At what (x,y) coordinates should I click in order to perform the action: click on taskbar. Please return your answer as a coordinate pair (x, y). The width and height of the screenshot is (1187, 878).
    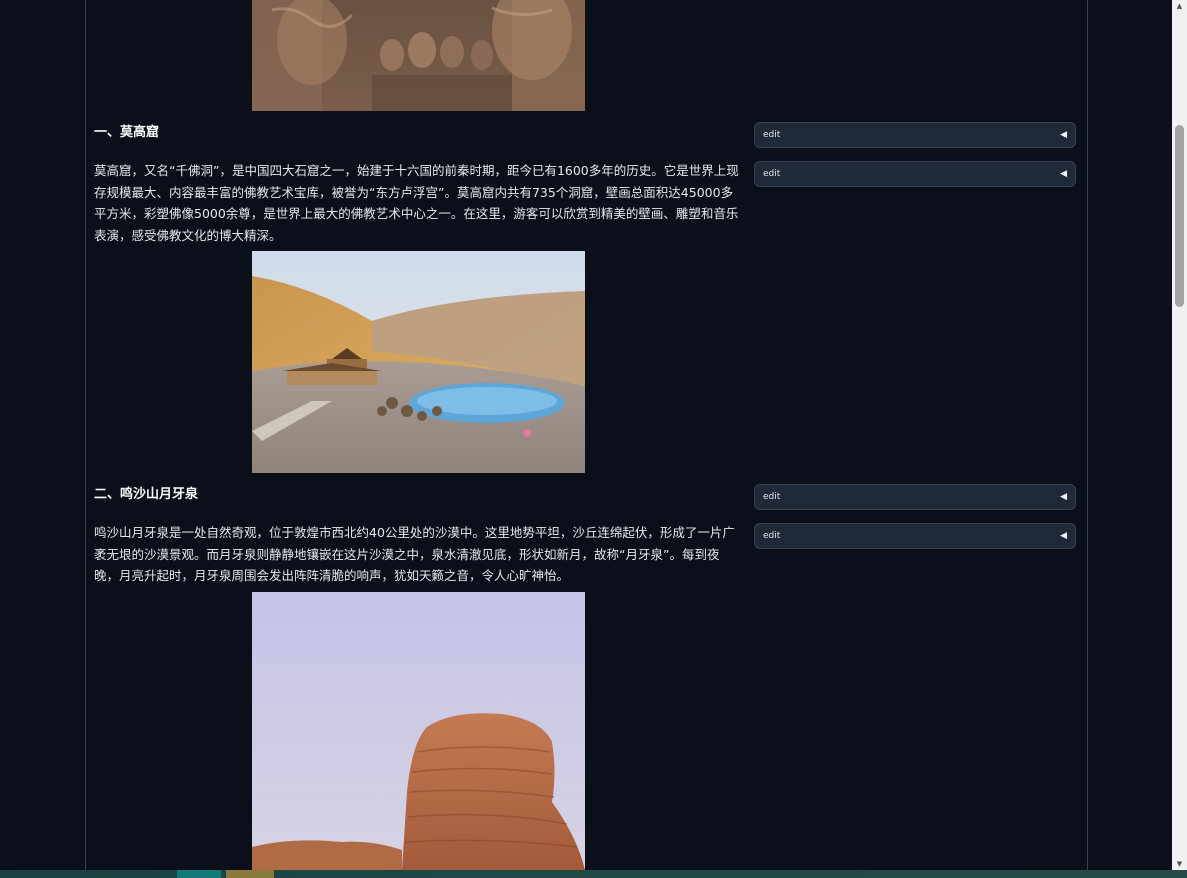
    Looking at the image, I should click on (593, 874).